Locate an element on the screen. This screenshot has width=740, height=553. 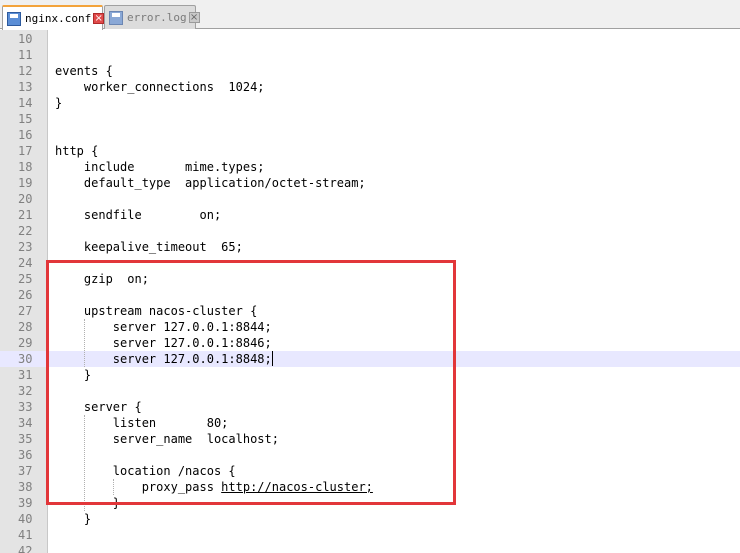
code-text: server 127.0.0.1:8848; is located at coordinates (163, 359).